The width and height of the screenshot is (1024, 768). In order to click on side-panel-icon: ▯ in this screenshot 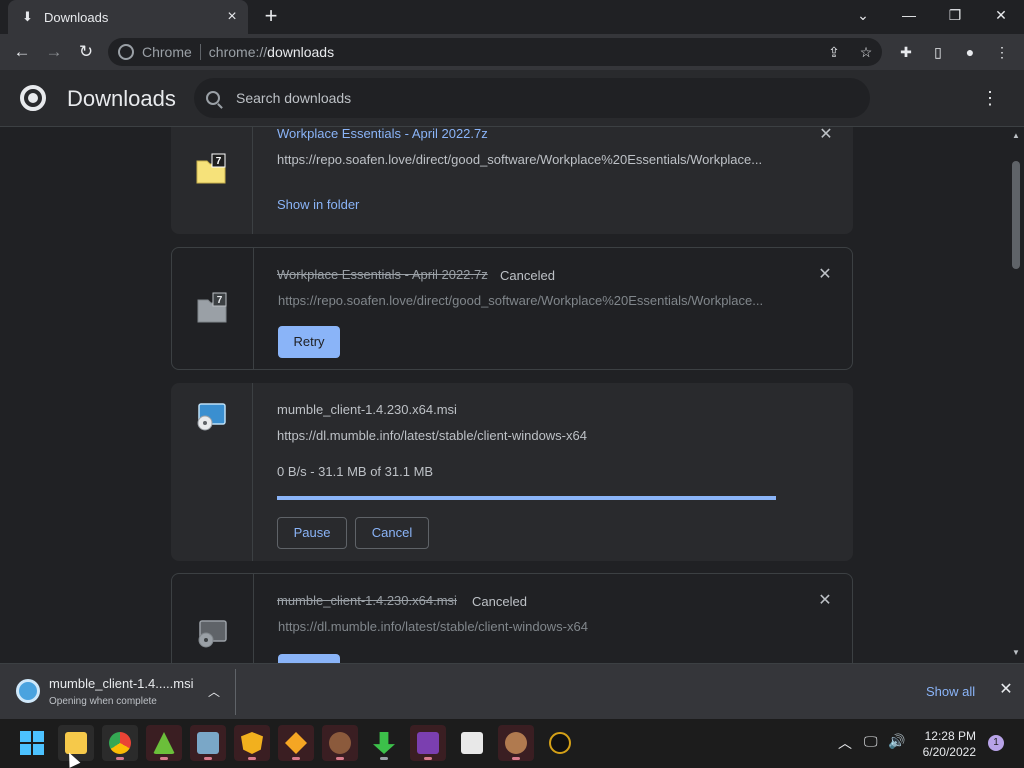, I will do `click(938, 52)`.